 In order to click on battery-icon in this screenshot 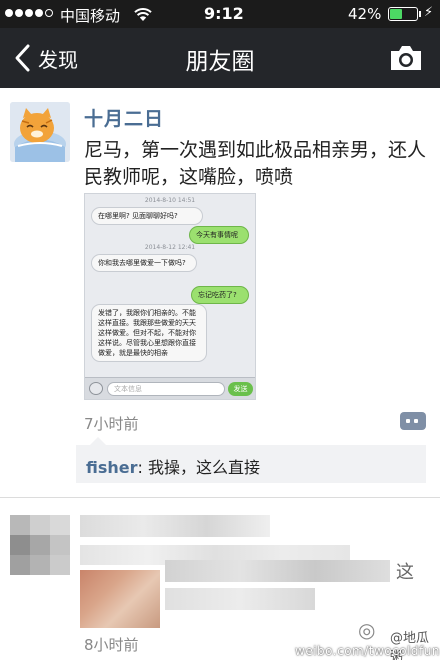, I will do `click(404, 14)`.